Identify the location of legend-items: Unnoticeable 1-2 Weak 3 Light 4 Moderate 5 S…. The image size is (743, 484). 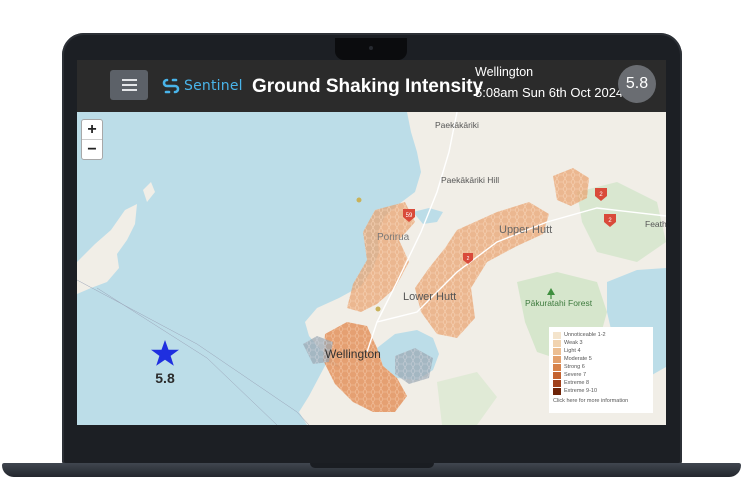
(601, 363).